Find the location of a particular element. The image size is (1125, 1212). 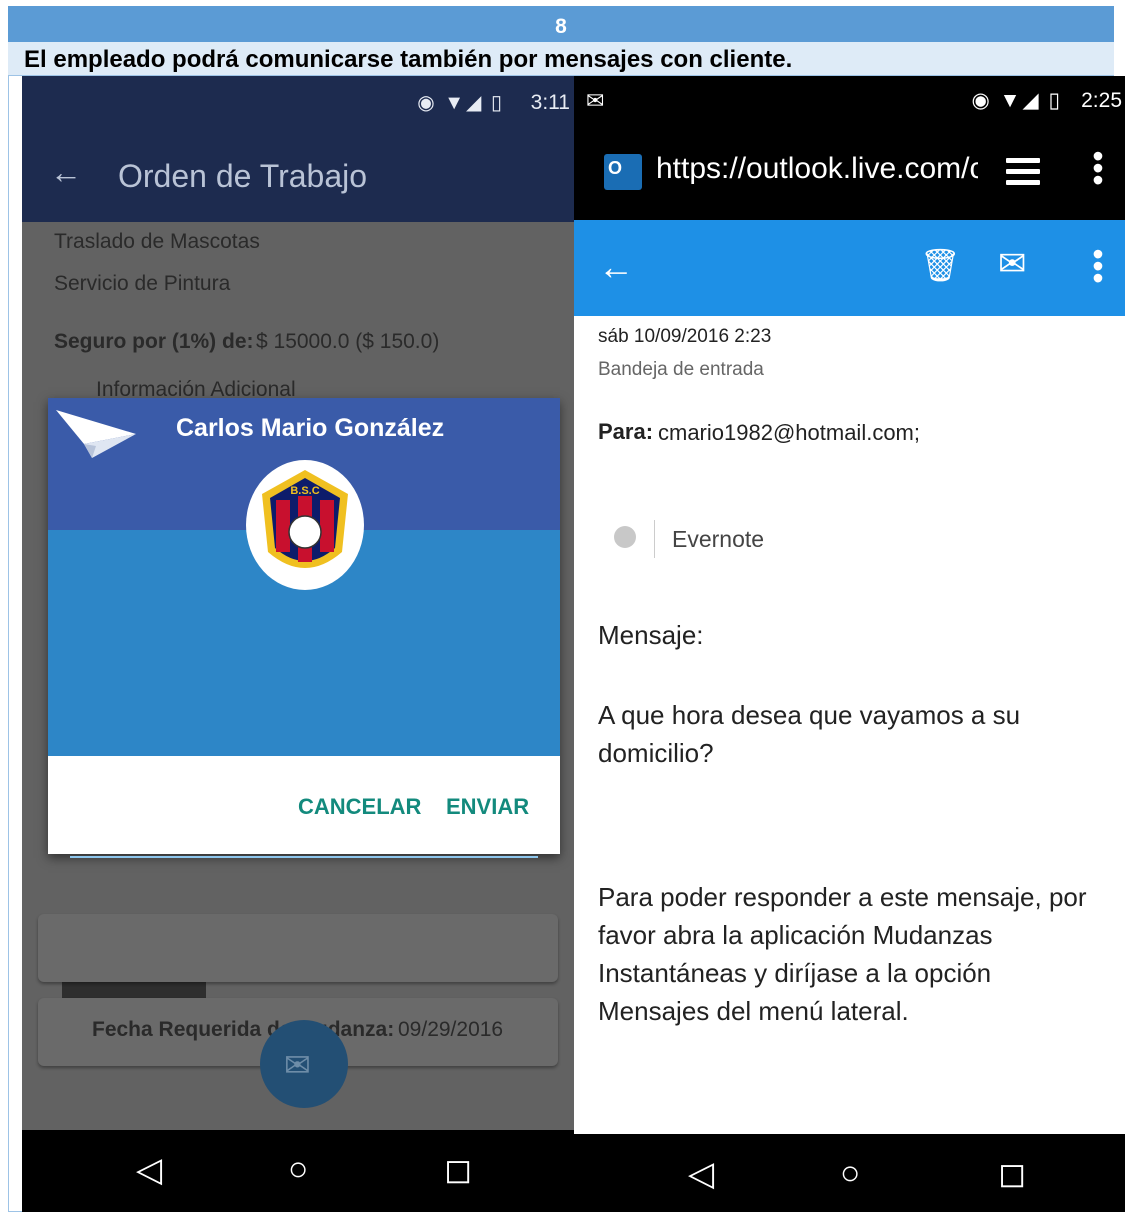

date-value: 09/29/2016 is located at coordinates (451, 1029).